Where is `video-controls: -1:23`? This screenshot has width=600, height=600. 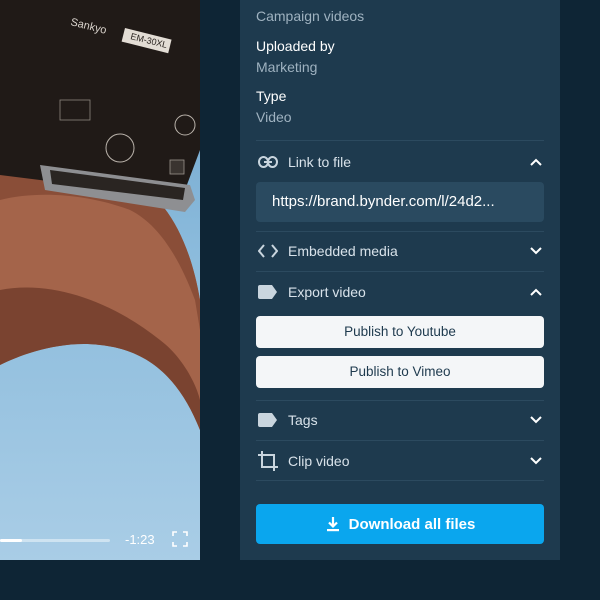 video-controls: -1:23 is located at coordinates (100, 540).